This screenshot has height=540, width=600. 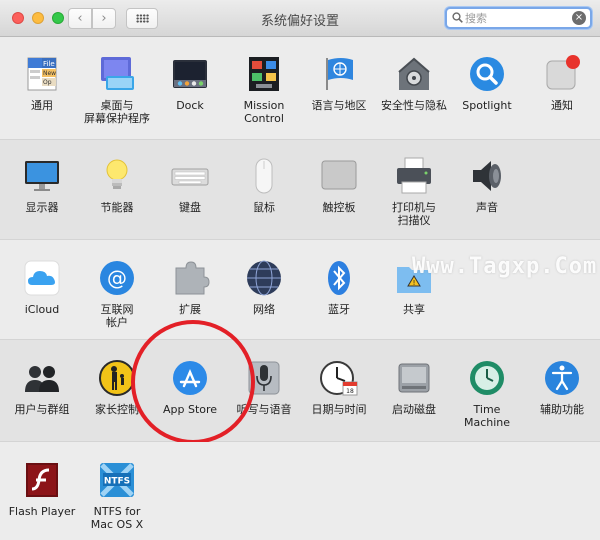 I want to click on svg-text: NTFS, so click(x=117, y=482).